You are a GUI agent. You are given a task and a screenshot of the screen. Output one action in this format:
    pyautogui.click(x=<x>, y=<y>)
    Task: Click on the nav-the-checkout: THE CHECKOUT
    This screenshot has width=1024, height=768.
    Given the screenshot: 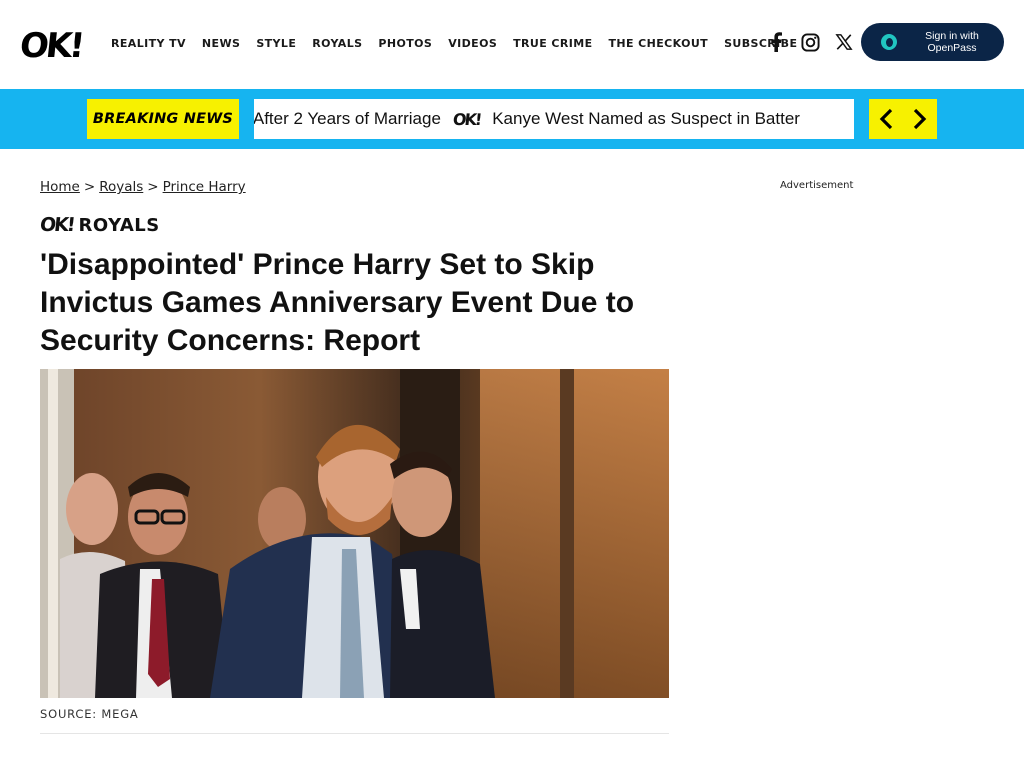 What is the action you would take?
    pyautogui.click(x=659, y=44)
    